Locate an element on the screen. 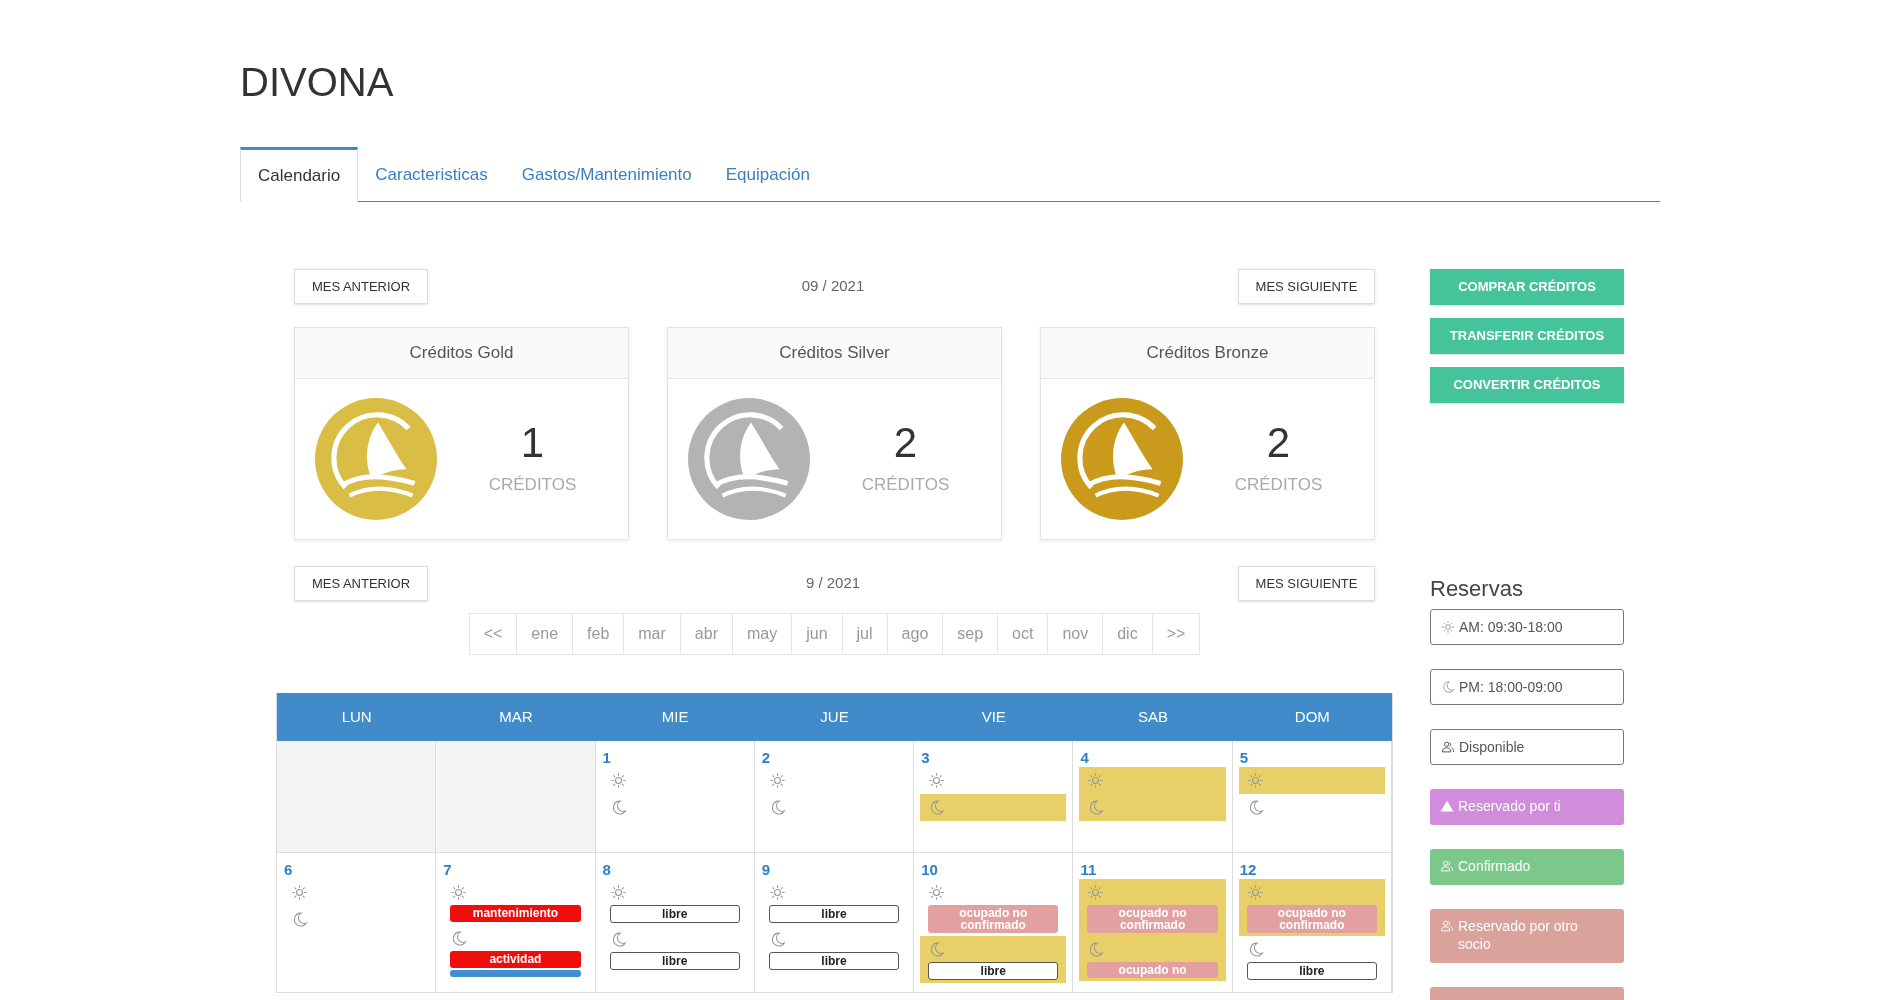 The height and width of the screenshot is (1000, 1900). day-number: 12 is located at coordinates (1247, 870).